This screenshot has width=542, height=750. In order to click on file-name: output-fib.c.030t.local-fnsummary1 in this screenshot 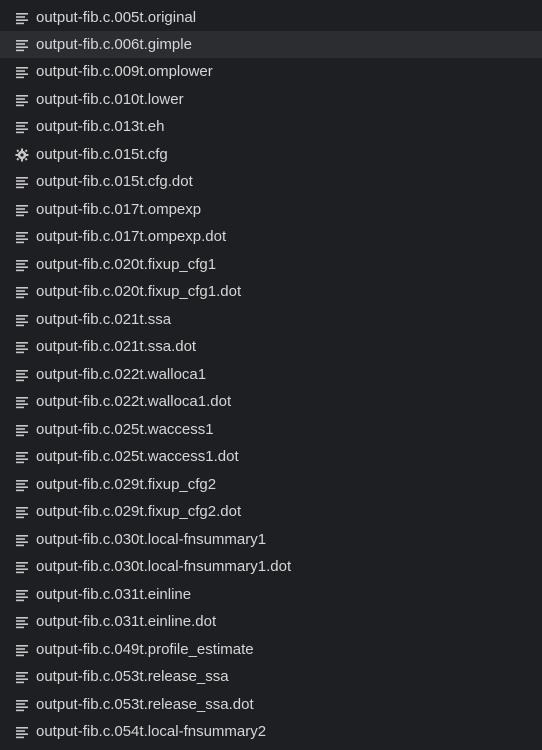, I will do `click(151, 539)`.